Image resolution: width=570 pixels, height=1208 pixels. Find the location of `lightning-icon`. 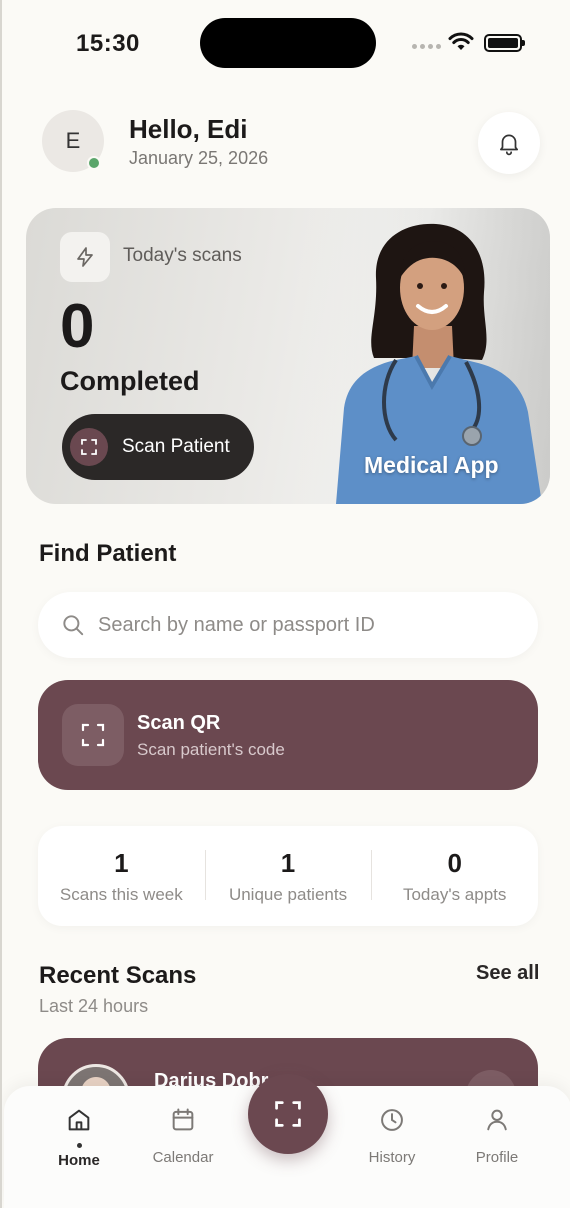

lightning-icon is located at coordinates (85, 257).